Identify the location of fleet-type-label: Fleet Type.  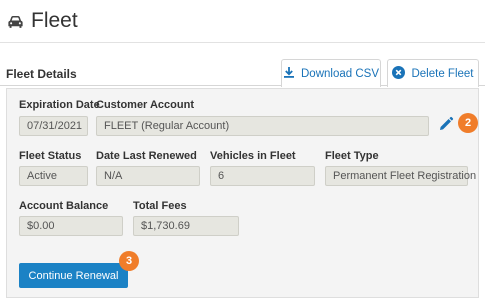
(352, 156).